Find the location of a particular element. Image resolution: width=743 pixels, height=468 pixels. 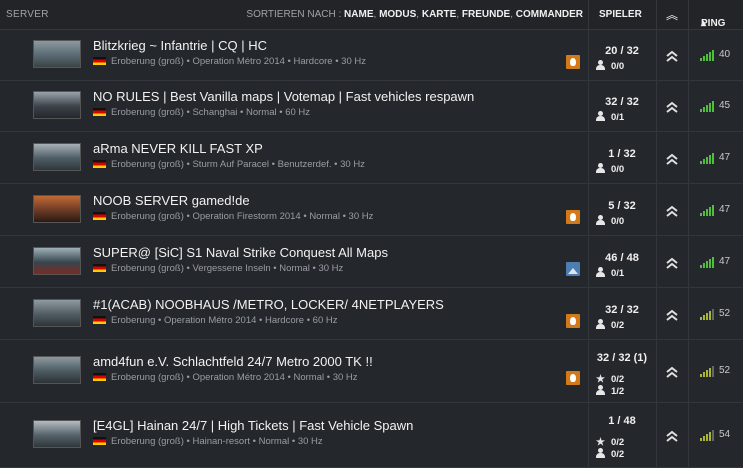

column-ping: PING ▴ is located at coordinates (715, 14).